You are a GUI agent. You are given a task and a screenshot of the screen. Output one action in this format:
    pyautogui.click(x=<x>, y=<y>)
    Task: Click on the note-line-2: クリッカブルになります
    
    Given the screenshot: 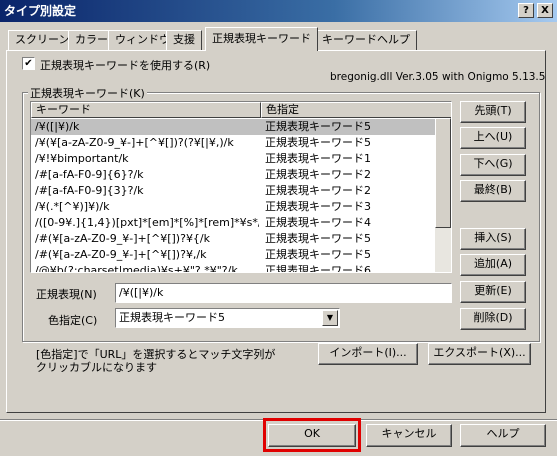 What is the action you would take?
    pyautogui.click(x=96, y=367)
    